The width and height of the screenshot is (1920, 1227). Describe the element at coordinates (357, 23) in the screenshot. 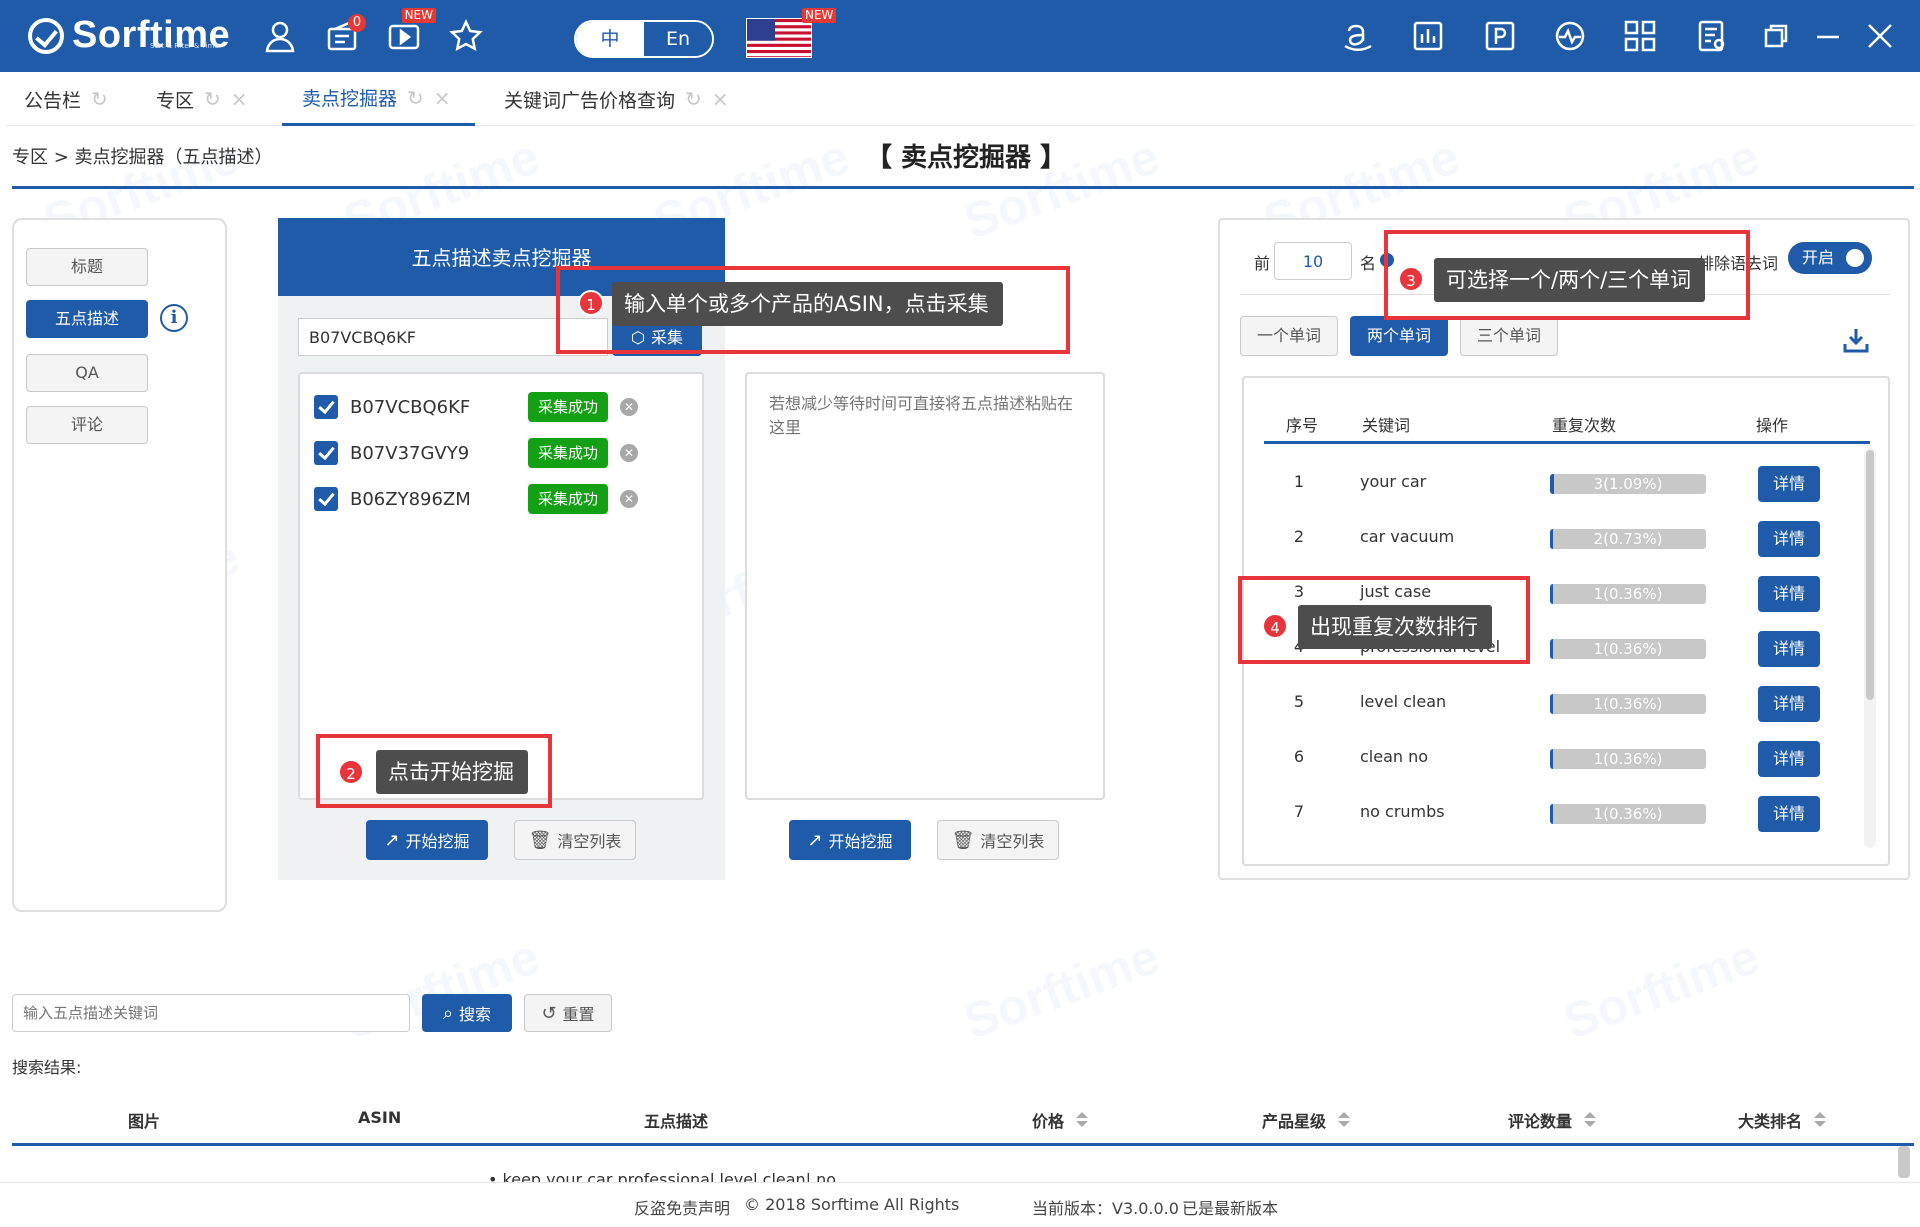

I see `notification-count-badge: 0` at that location.